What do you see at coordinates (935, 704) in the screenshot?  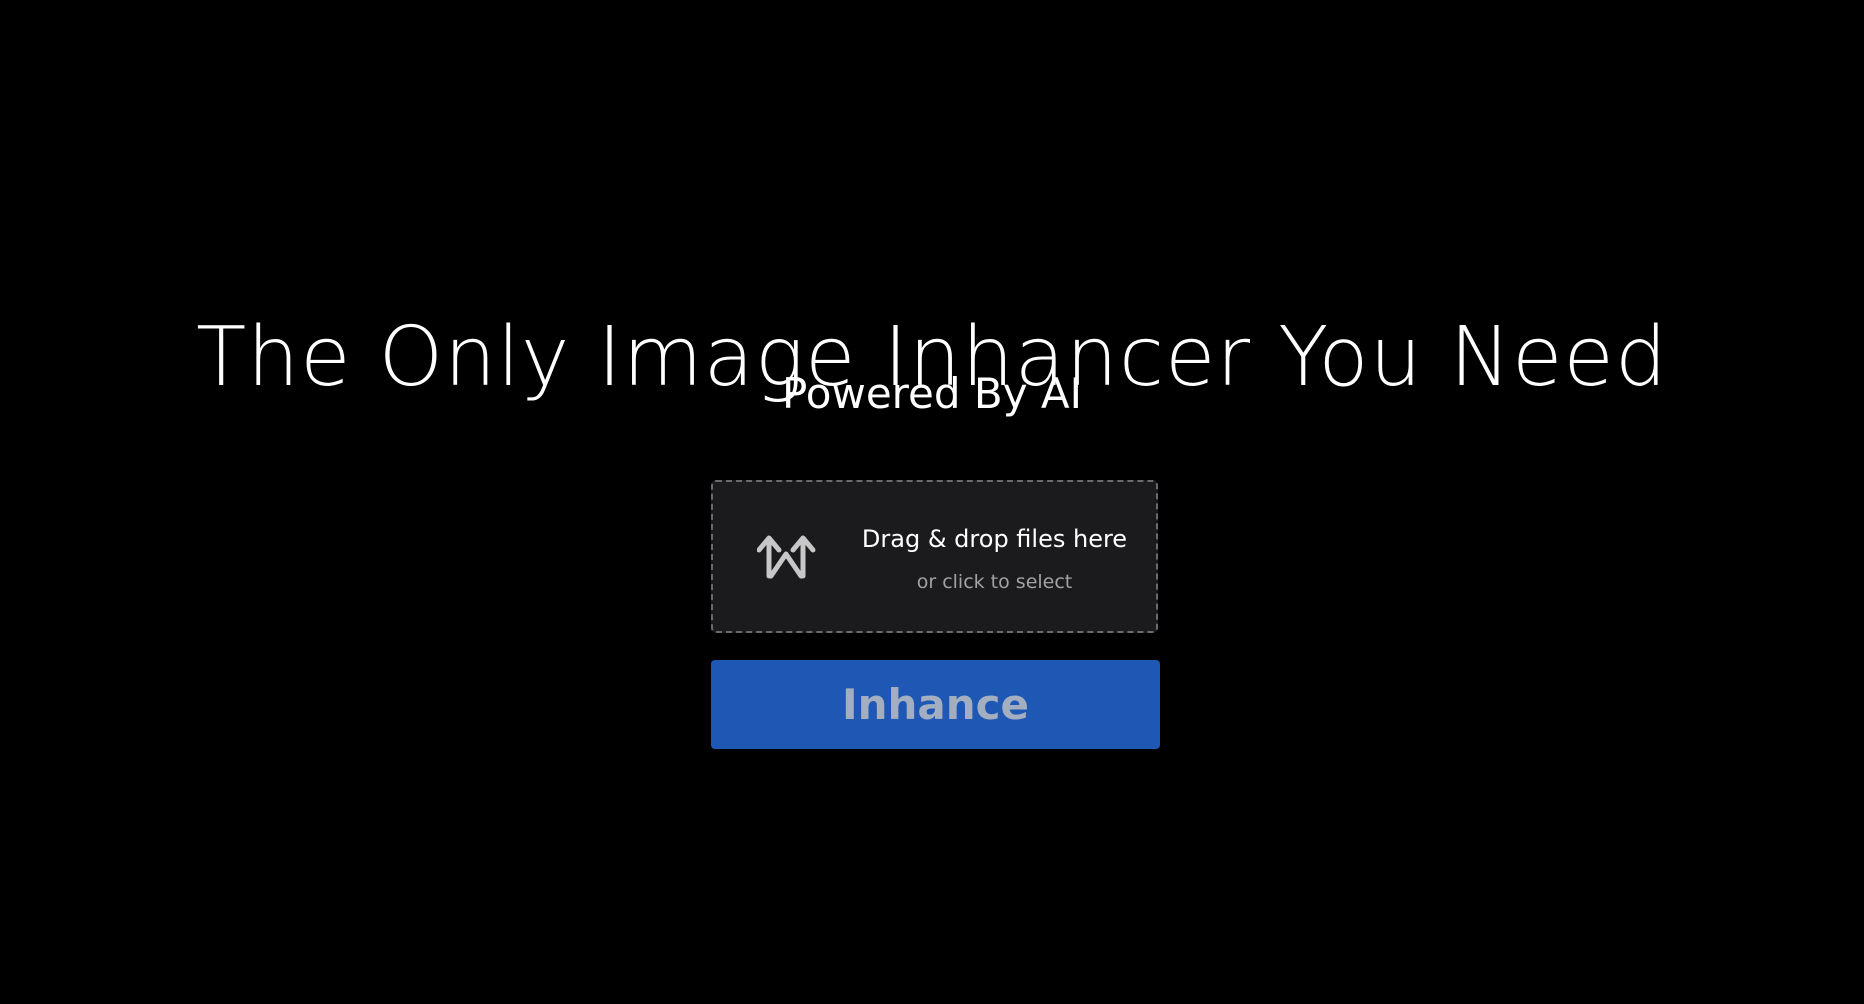 I see `inhance-button: Inhance` at bounding box center [935, 704].